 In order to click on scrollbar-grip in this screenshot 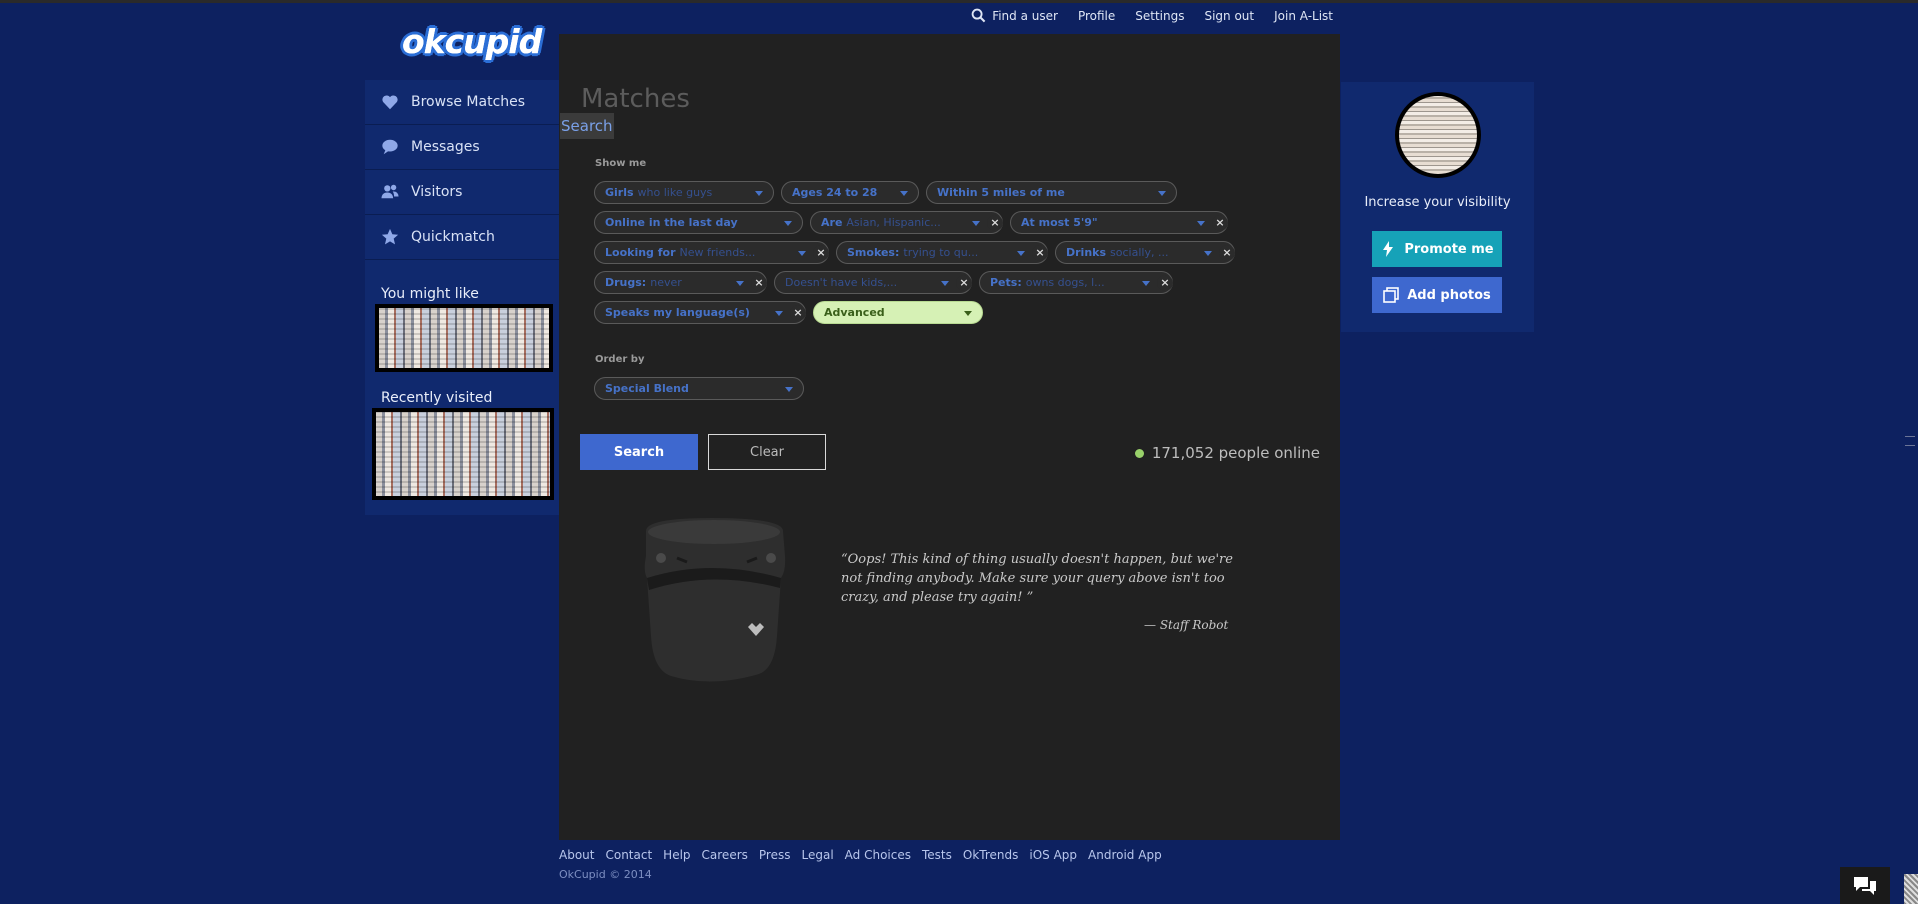, I will do `click(1910, 441)`.